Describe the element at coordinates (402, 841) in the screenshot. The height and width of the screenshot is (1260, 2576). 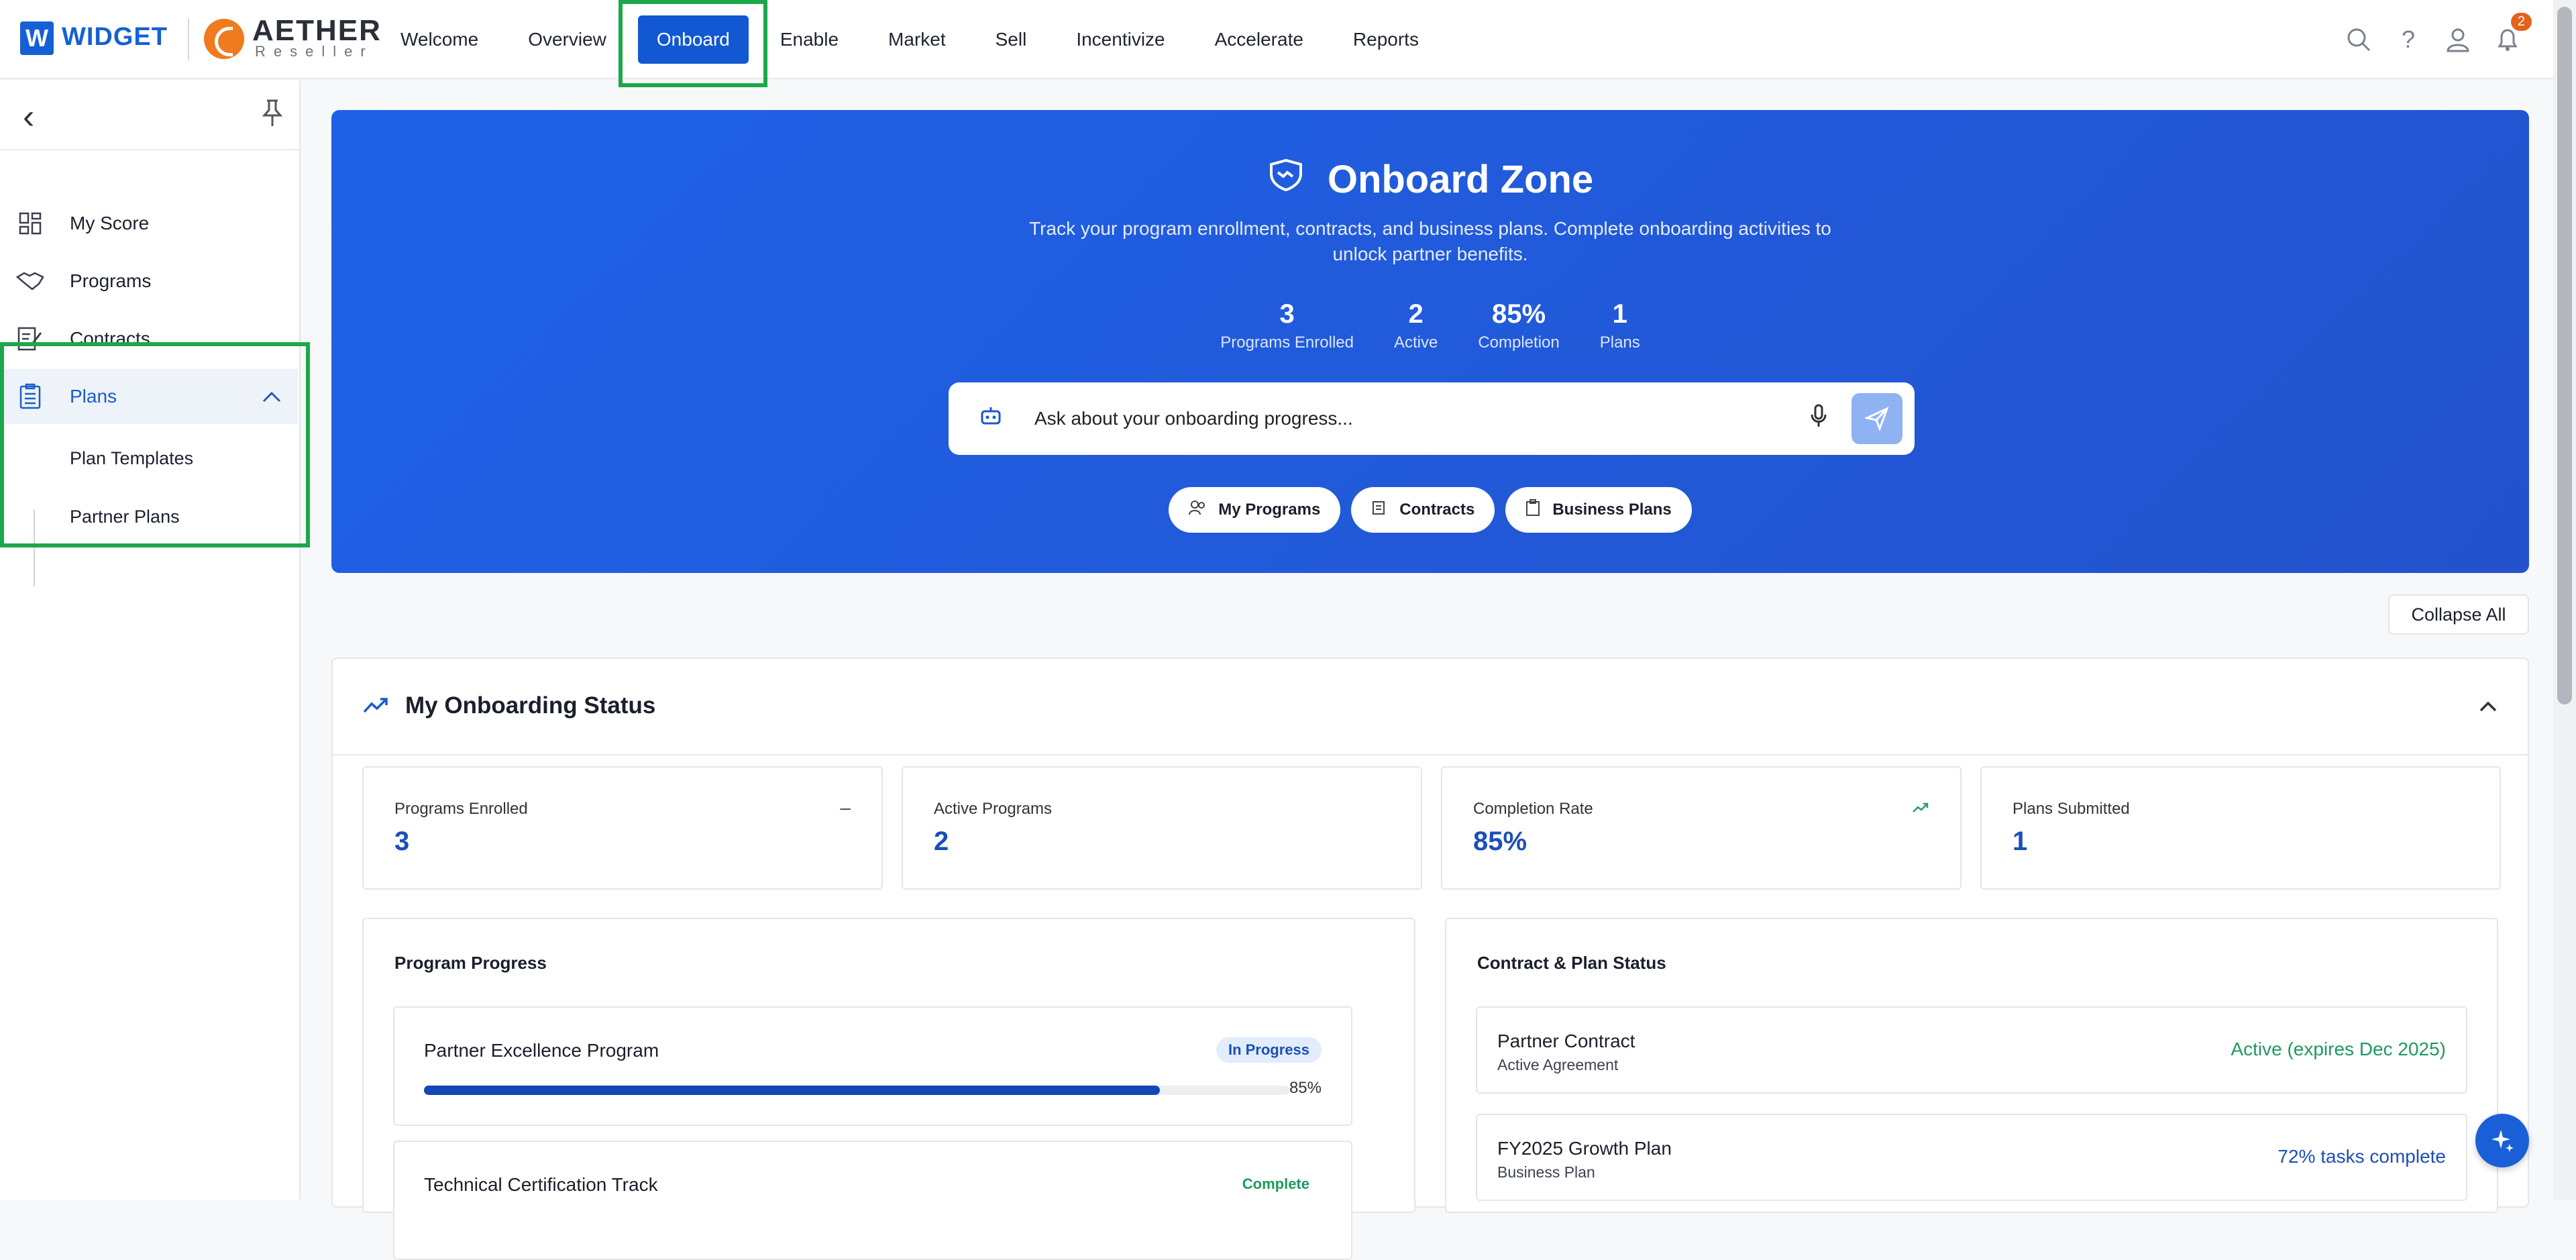
I see `metric-value: 3` at that location.